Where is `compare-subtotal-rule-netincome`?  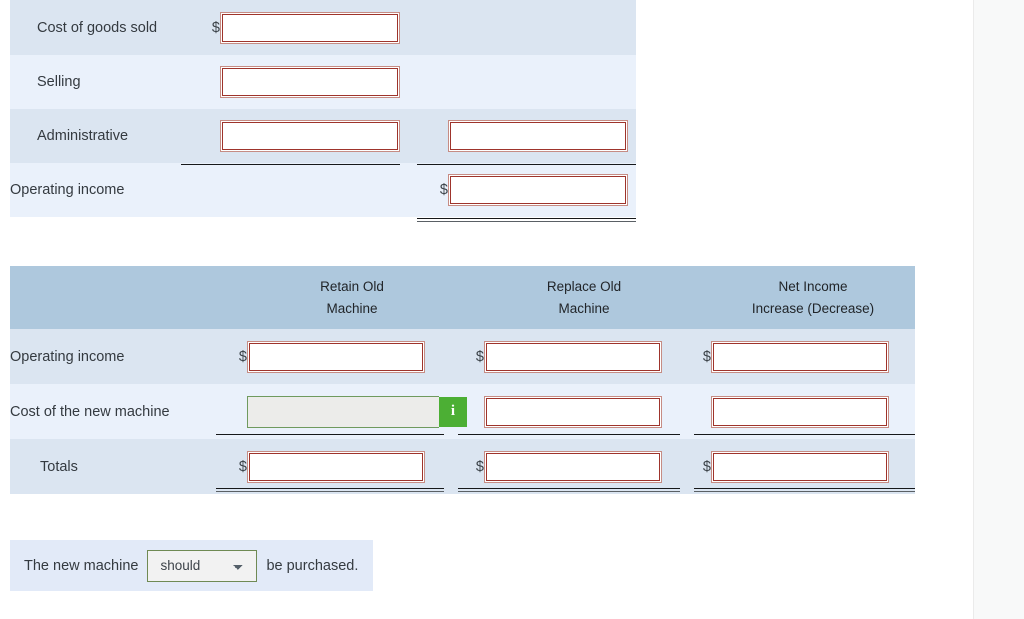 compare-subtotal-rule-netincome is located at coordinates (804, 434).